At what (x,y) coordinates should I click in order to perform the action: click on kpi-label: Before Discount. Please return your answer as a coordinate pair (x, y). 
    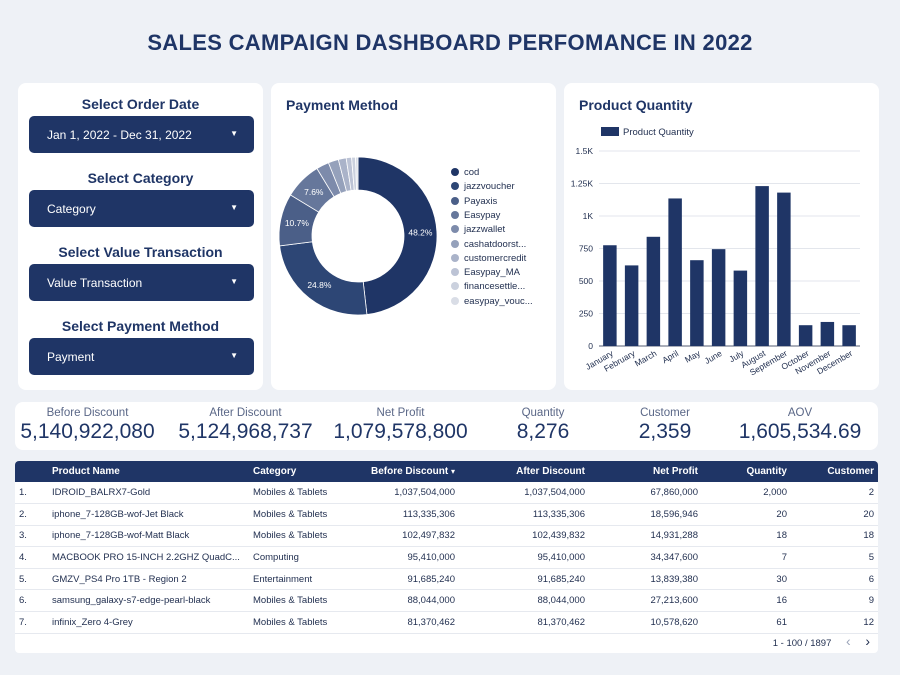
    Looking at the image, I should click on (87, 413).